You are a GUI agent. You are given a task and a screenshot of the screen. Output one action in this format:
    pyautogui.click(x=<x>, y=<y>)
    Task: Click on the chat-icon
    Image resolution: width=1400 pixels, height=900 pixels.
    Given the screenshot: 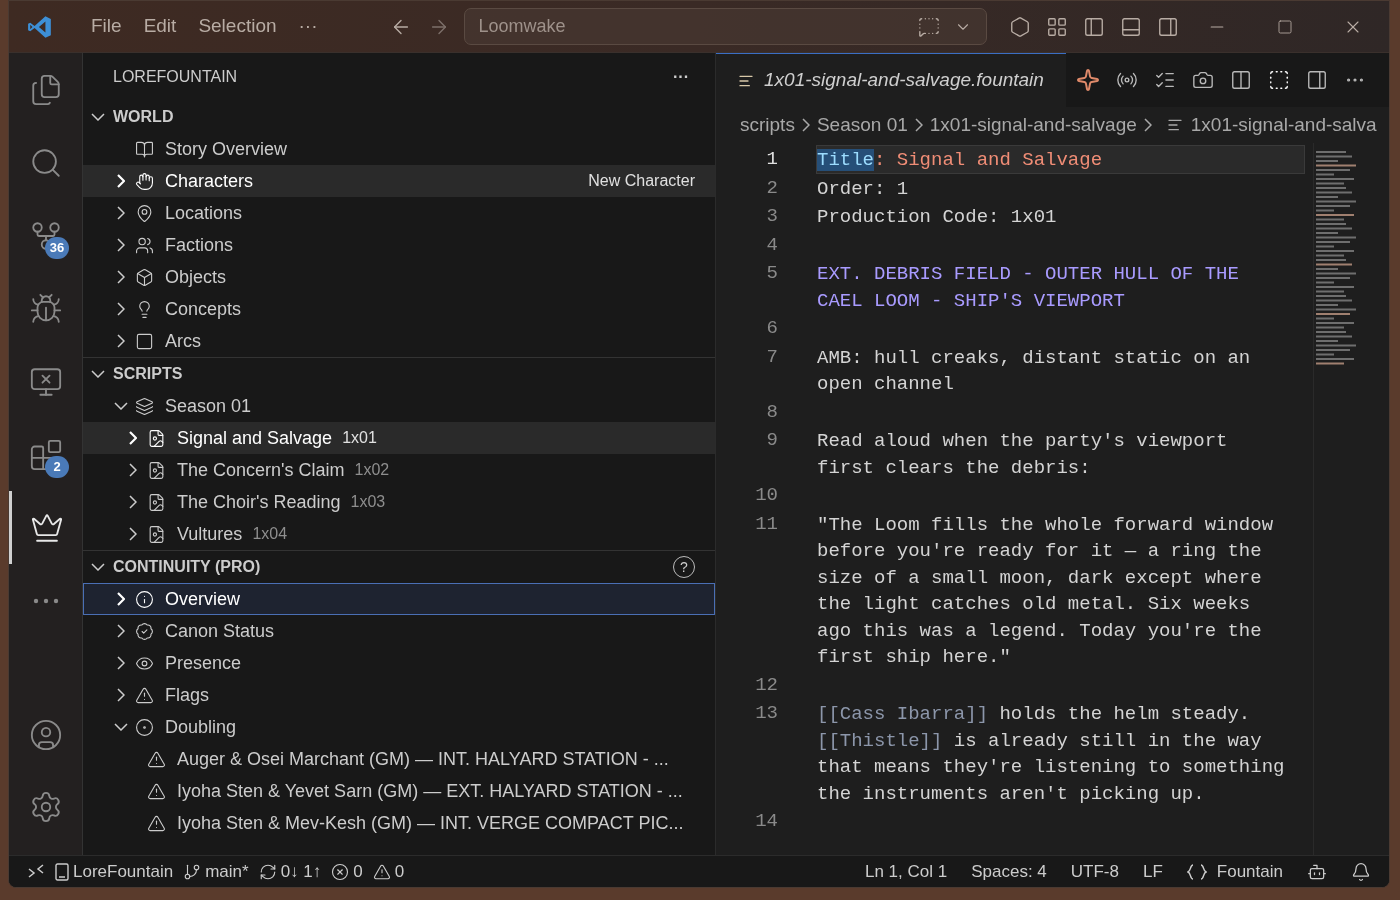 What is the action you would take?
    pyautogui.click(x=928, y=26)
    